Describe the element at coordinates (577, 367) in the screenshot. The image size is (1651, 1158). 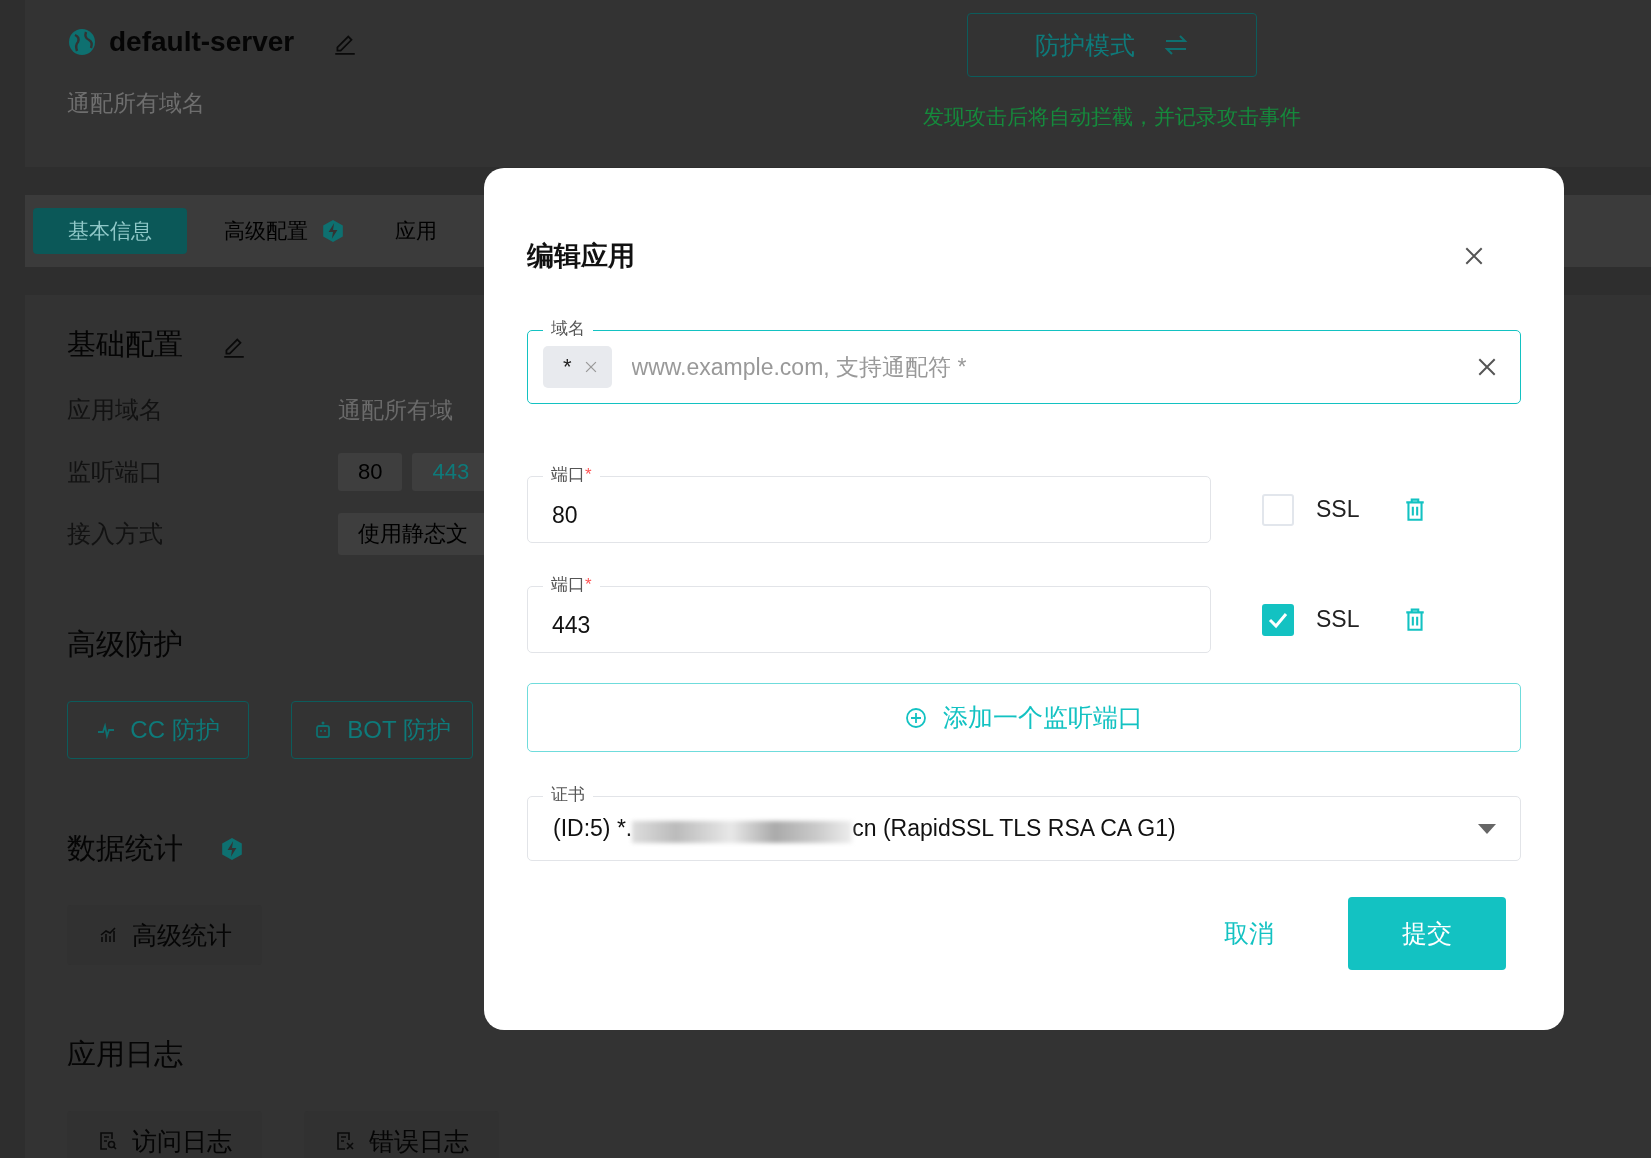
I see `domain-tag: *` at that location.